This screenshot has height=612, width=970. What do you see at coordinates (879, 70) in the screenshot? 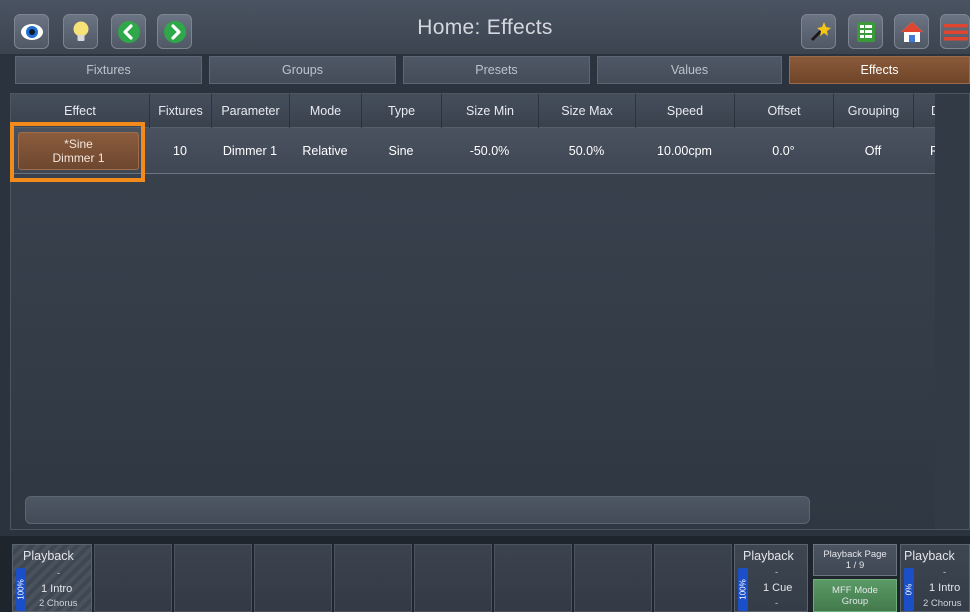
I see `tab-effects: Effects` at bounding box center [879, 70].